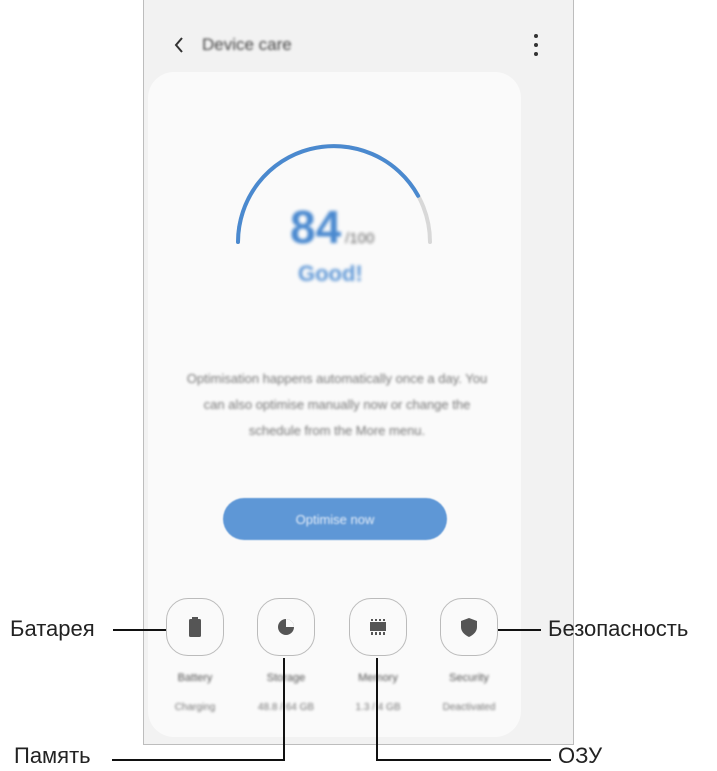 This screenshot has height=771, width=717. I want to click on back-button, so click(179, 45).